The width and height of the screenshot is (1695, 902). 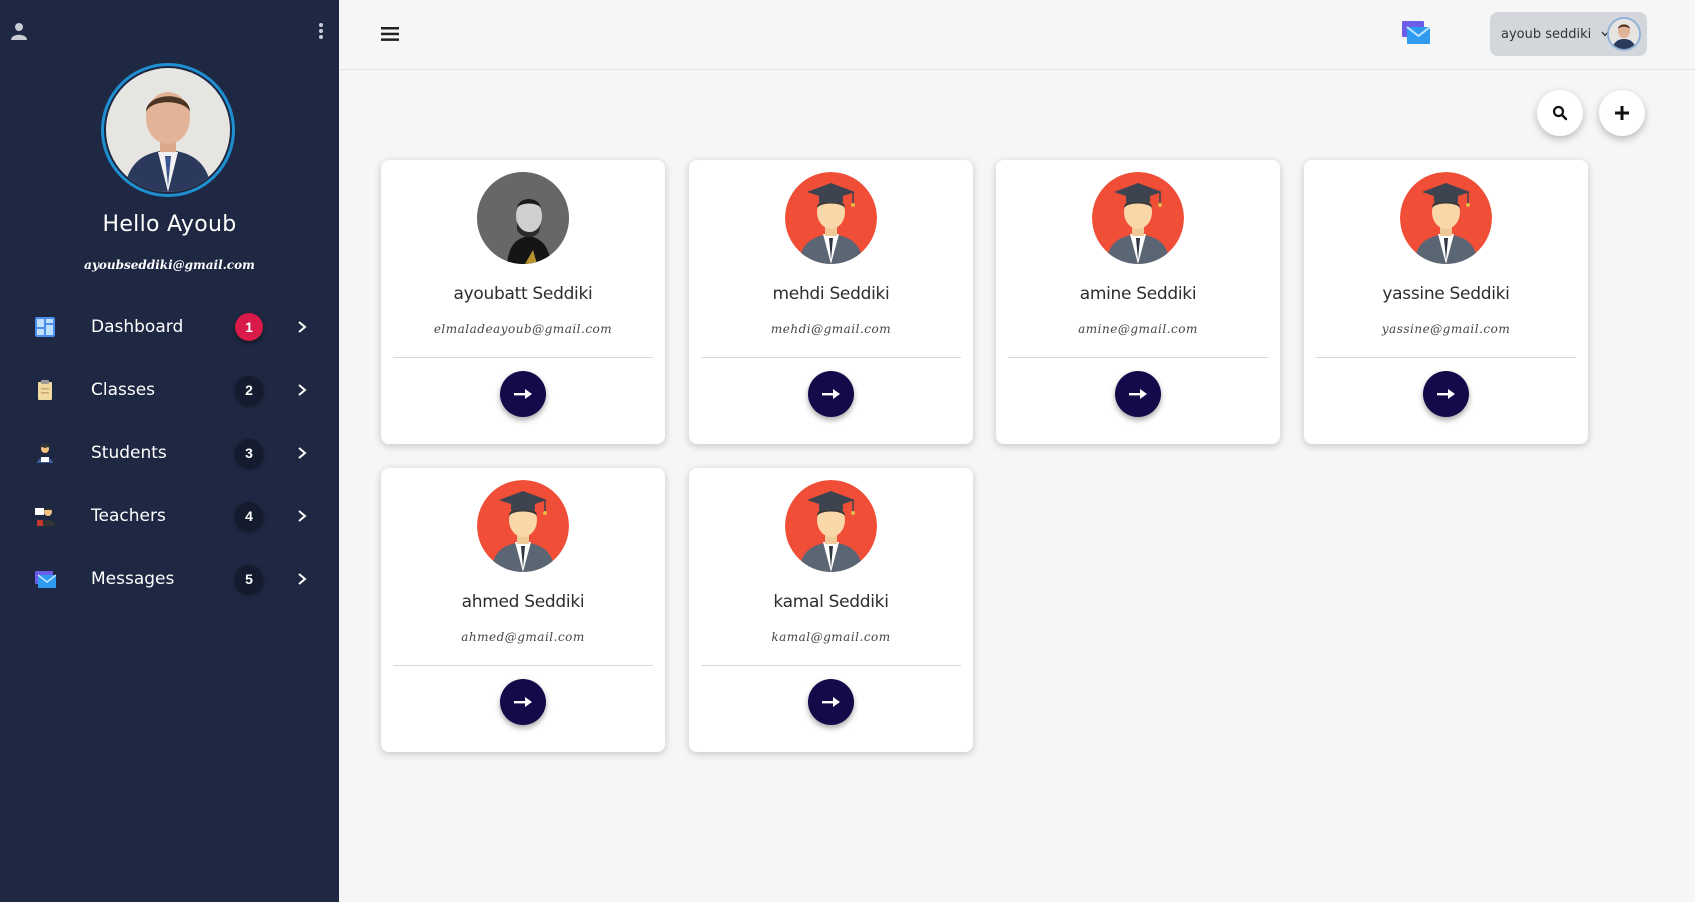 I want to click on student-icon, so click(x=45, y=452).